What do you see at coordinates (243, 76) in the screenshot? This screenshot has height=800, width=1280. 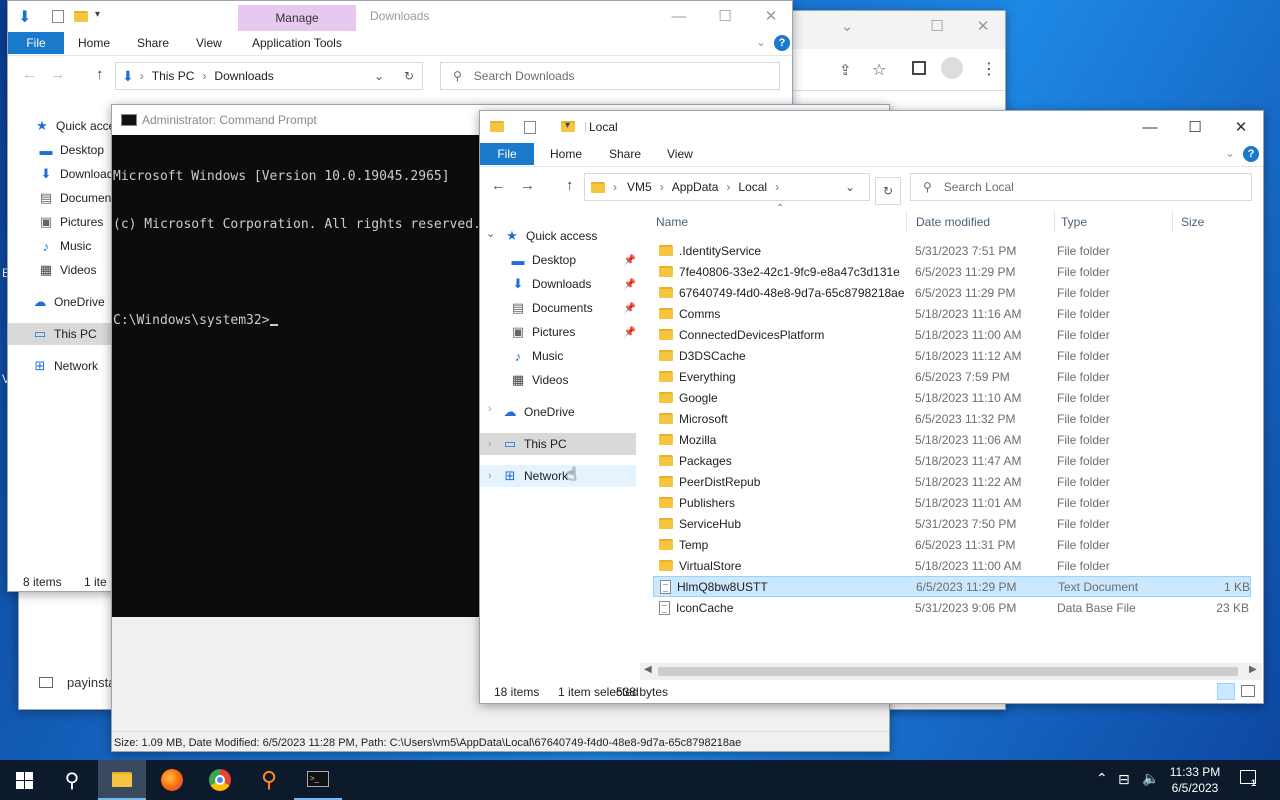 I see `breadcrumb-downloads: Downloads` at bounding box center [243, 76].